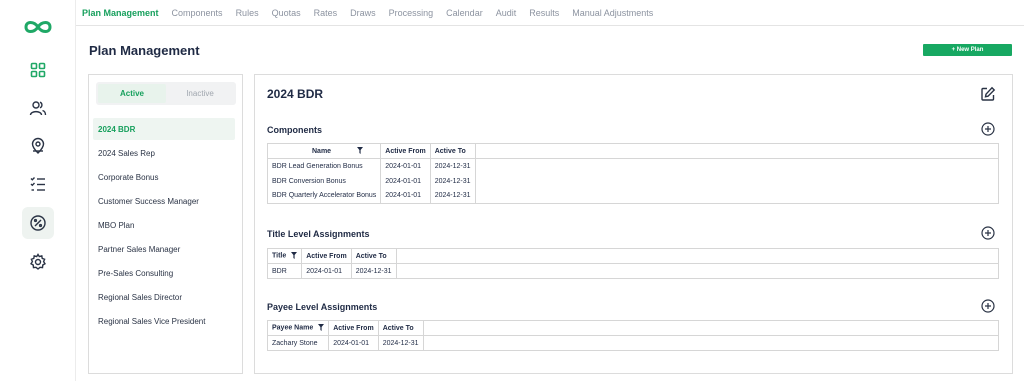 The image size is (1024, 381). Describe the element at coordinates (164, 321) in the screenshot. I see `plan-item-regional-sales-vice-president: Regional Sales Vice President` at that location.